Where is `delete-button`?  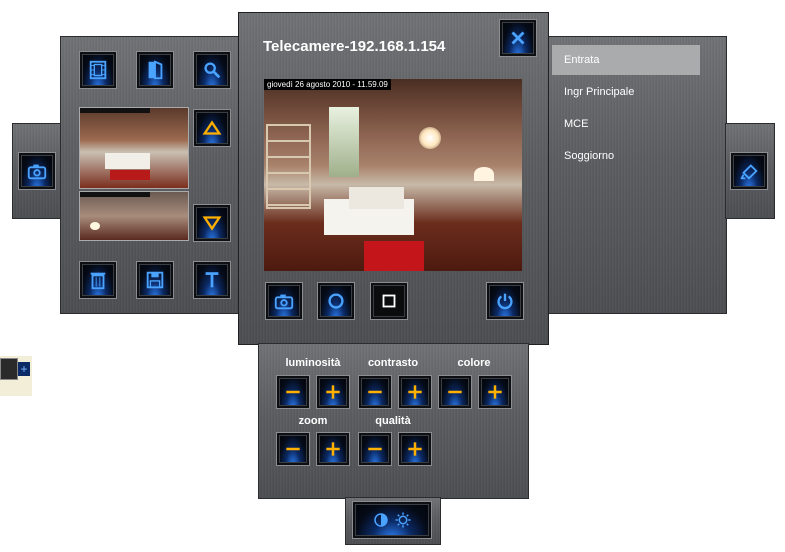
delete-button is located at coordinates (98, 280).